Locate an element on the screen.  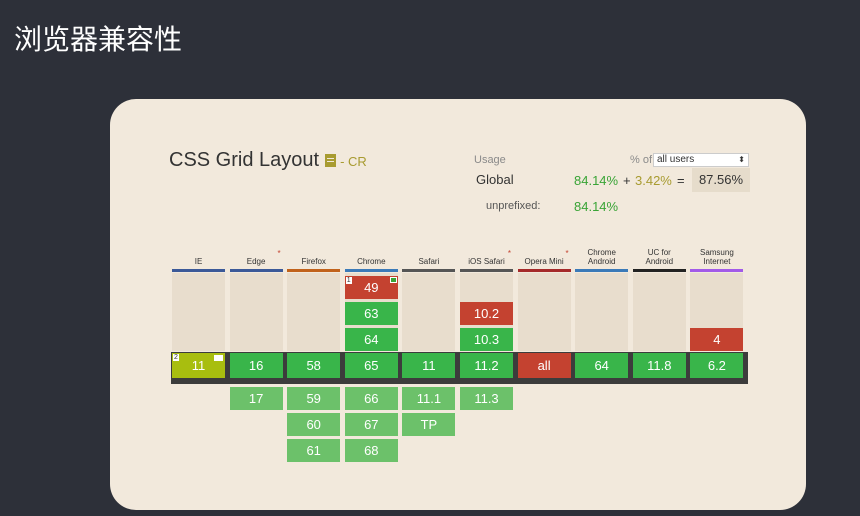
users-select-value: all users is located at coordinates (676, 159).